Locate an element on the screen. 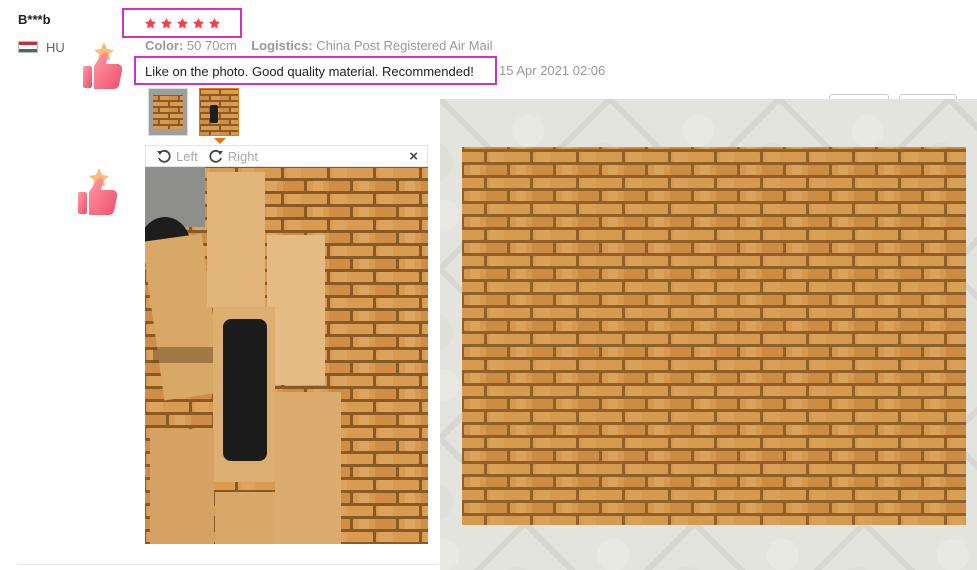 This screenshot has width=977, height=570. selected-thumbnail-indicator is located at coordinates (220, 141).